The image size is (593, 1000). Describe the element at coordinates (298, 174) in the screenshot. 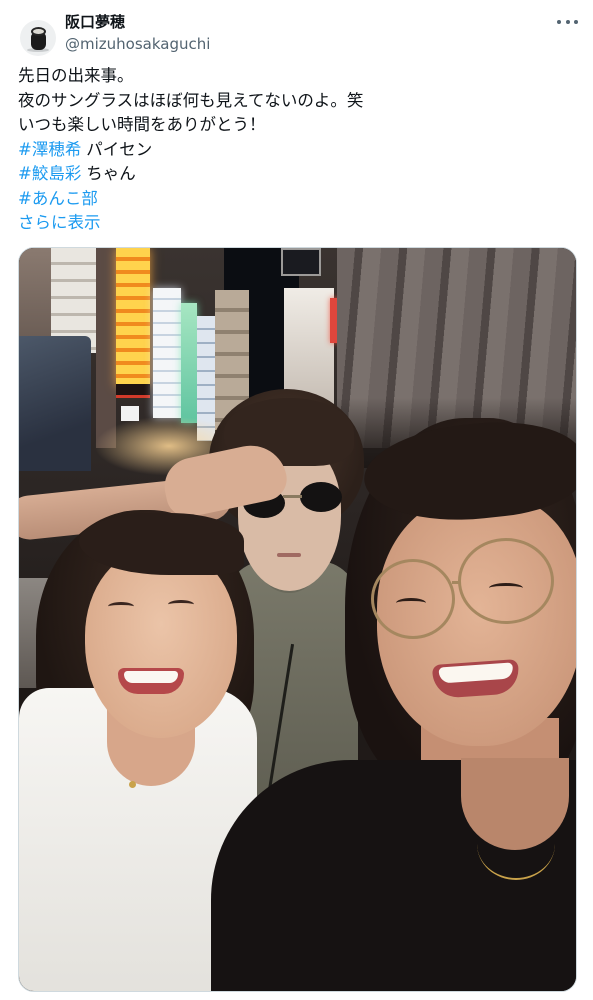

I see `hashtag-line: #鮫島彩 ちゃん` at that location.